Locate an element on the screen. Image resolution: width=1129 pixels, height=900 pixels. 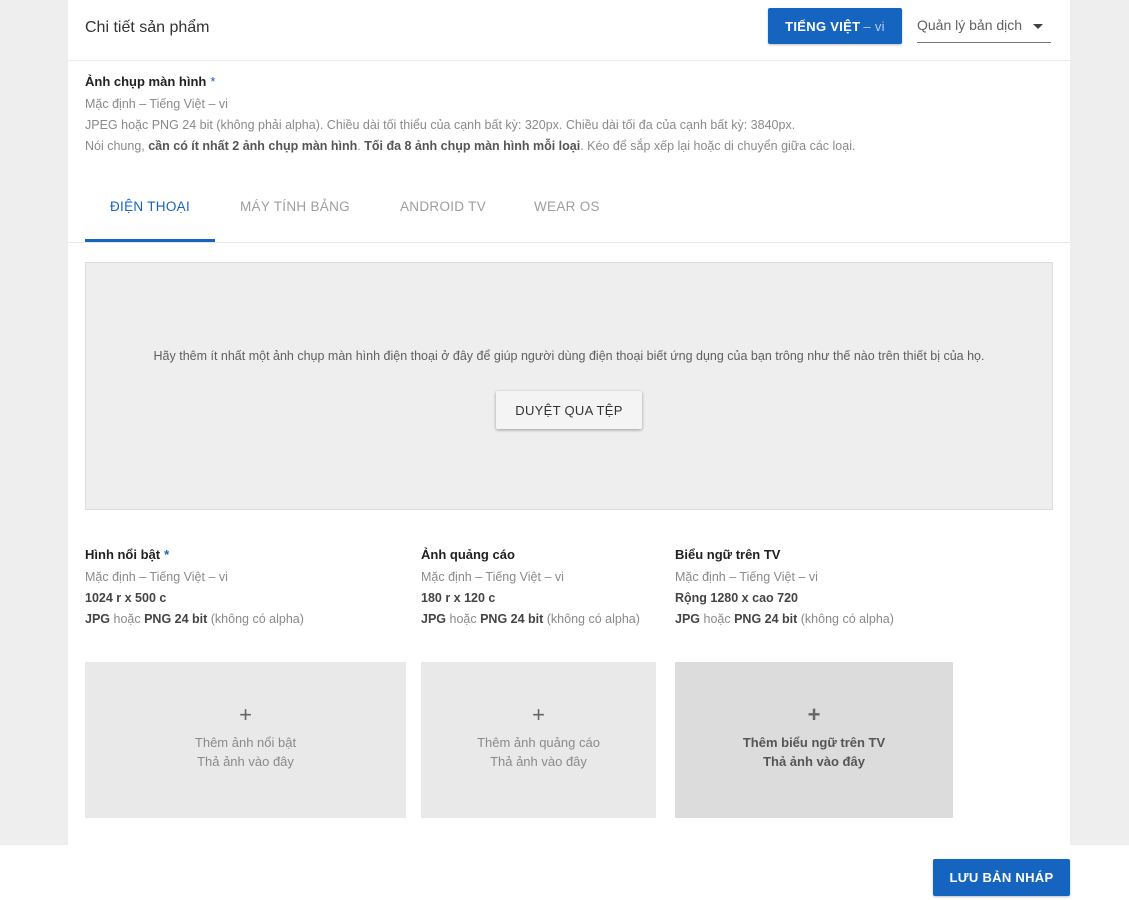
promo-graphic-title: Ảnh quảng cáo is located at coordinates (468, 554).